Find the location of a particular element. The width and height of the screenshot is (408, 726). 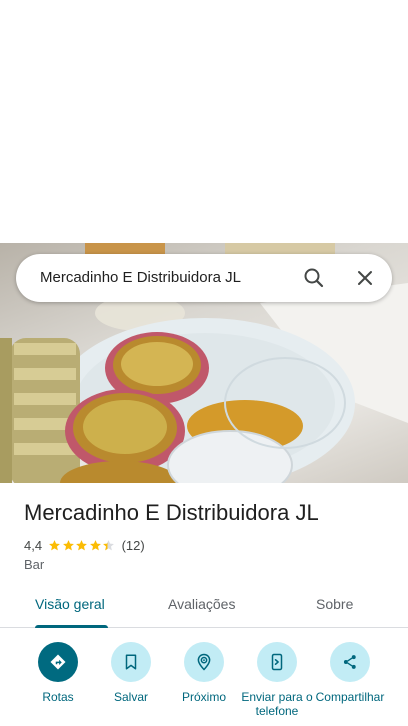

bookmark-icon is located at coordinates (131, 662).